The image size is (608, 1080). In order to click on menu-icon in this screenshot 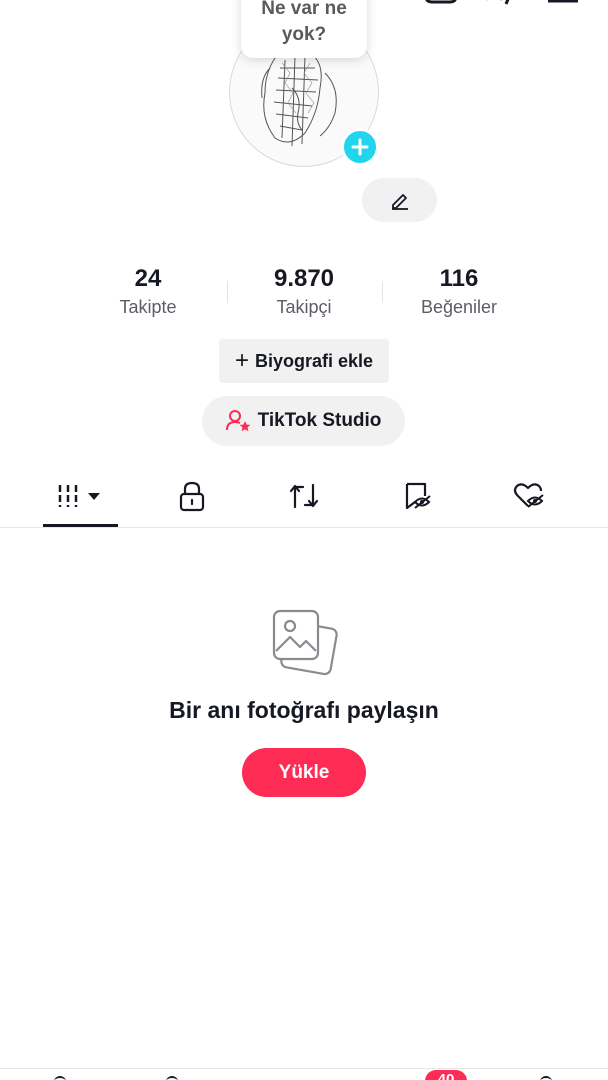, I will do `click(564, 4)`.